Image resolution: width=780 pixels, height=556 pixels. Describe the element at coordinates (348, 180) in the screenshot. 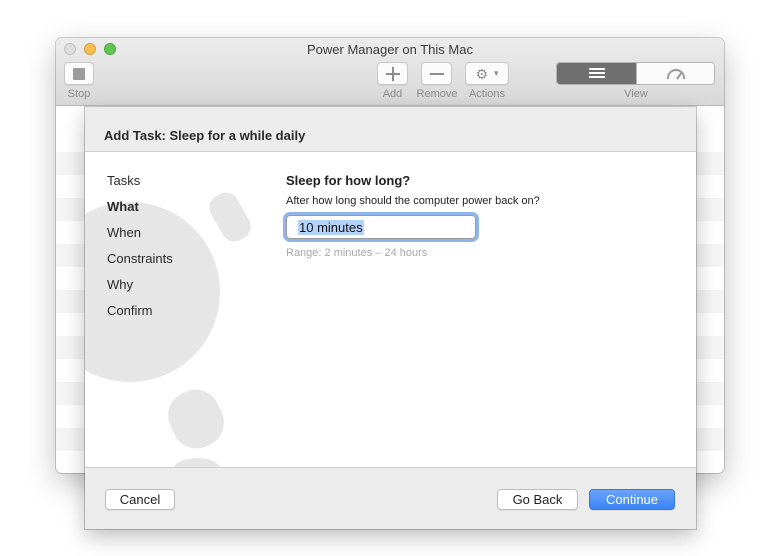

I see `question-heading: Sleep for how long?` at that location.